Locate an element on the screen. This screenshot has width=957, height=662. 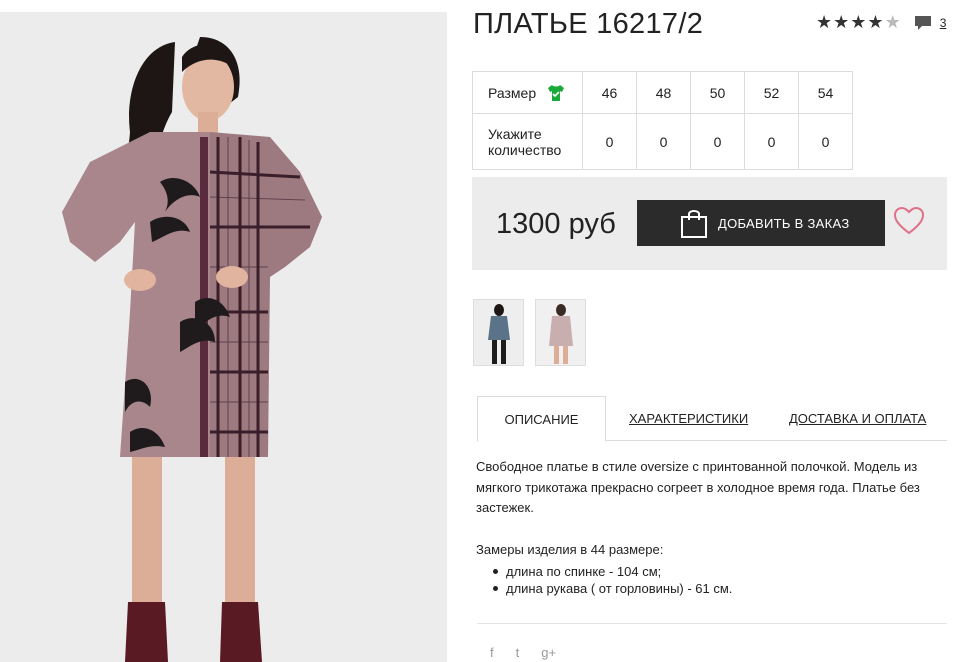
size-label: Размер is located at coordinates (512, 92).